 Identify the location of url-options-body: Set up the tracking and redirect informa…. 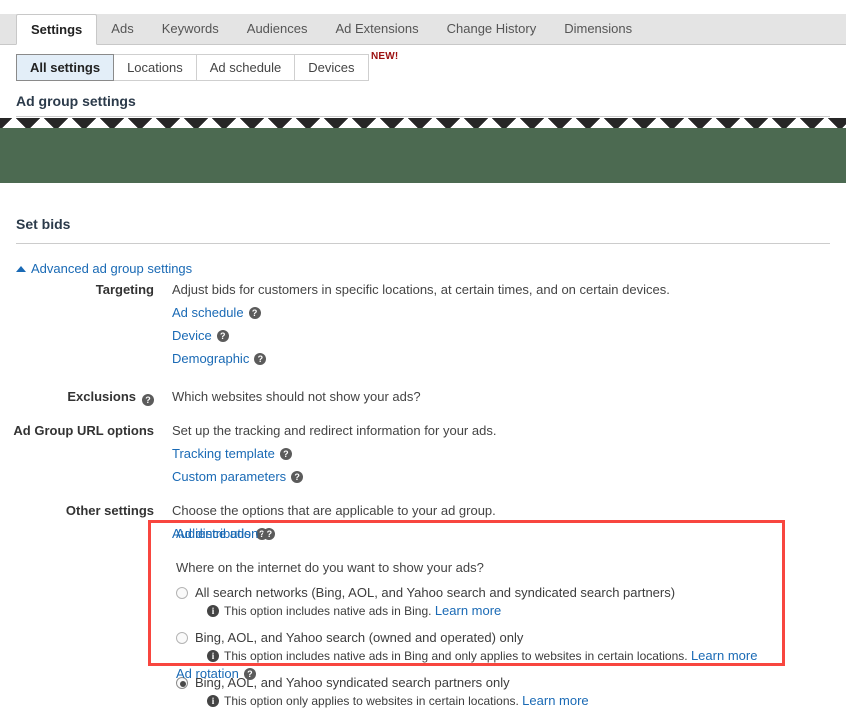
(504, 454).